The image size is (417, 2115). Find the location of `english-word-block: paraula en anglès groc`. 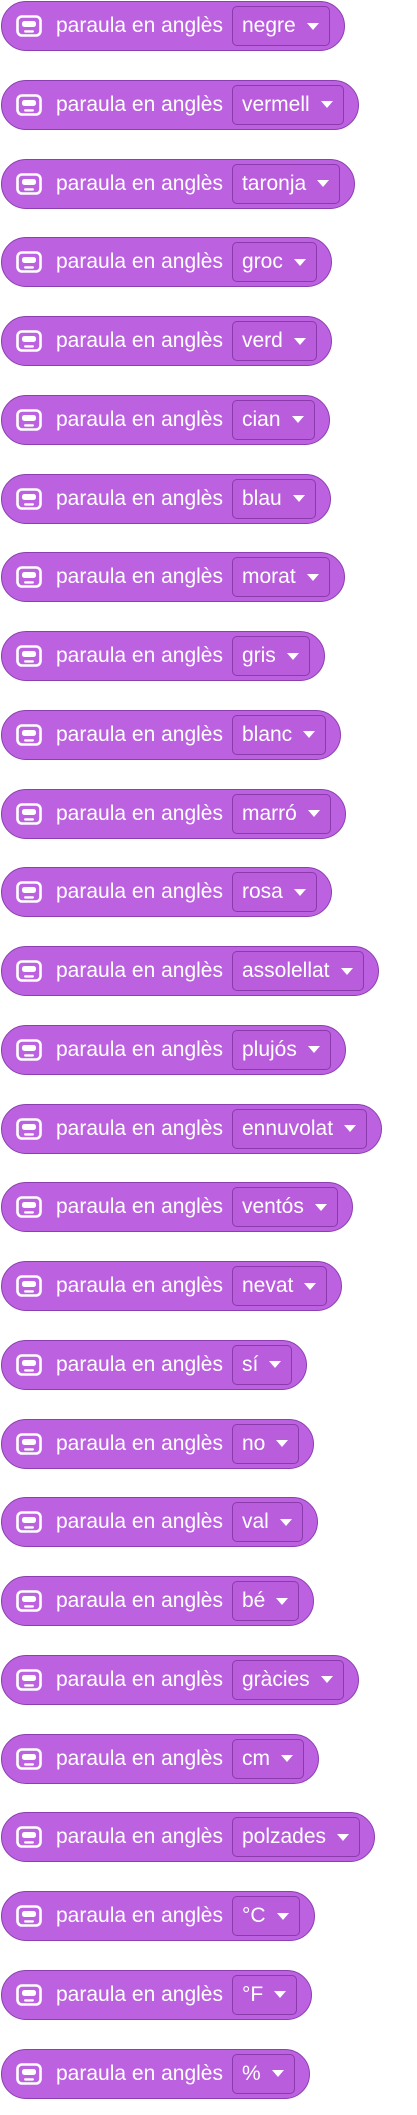

english-word-block: paraula en anglès groc is located at coordinates (166, 262).